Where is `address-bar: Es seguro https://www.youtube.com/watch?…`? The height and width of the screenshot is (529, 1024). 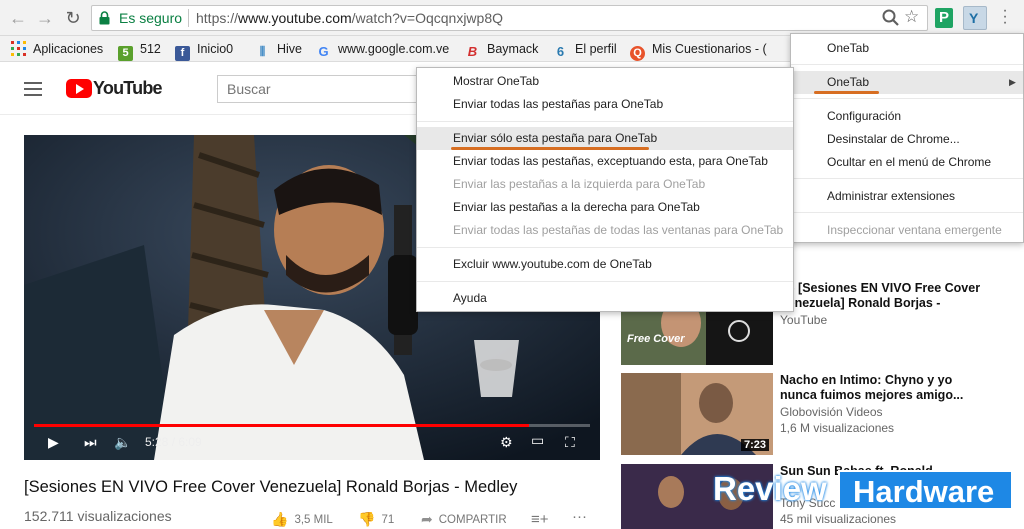
address-bar: Es seguro https://www.youtube.com/watch?… is located at coordinates (509, 18).